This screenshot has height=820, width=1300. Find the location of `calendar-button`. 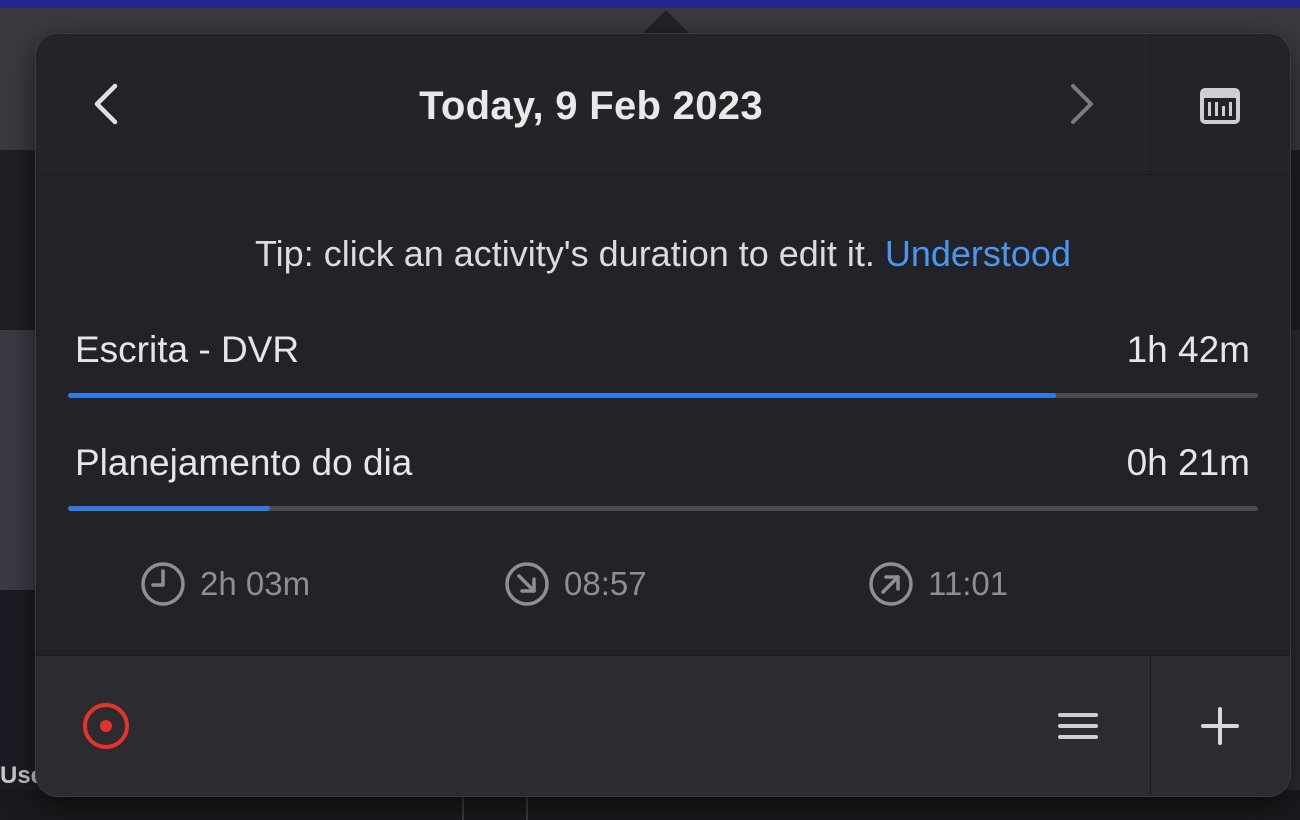

calendar-button is located at coordinates (1220, 106).